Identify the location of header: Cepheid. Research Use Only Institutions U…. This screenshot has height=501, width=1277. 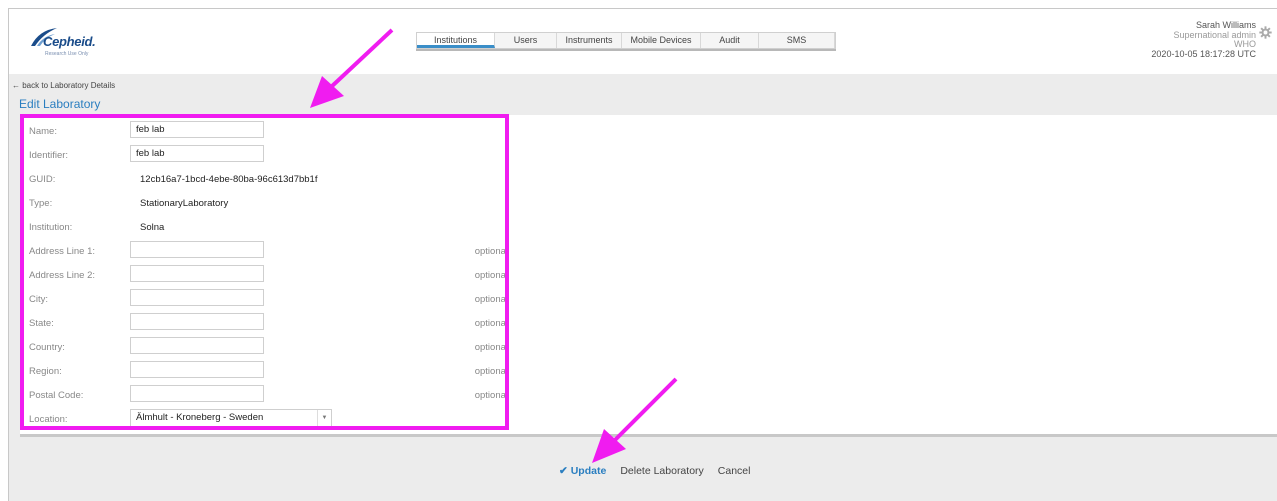
(643, 41).